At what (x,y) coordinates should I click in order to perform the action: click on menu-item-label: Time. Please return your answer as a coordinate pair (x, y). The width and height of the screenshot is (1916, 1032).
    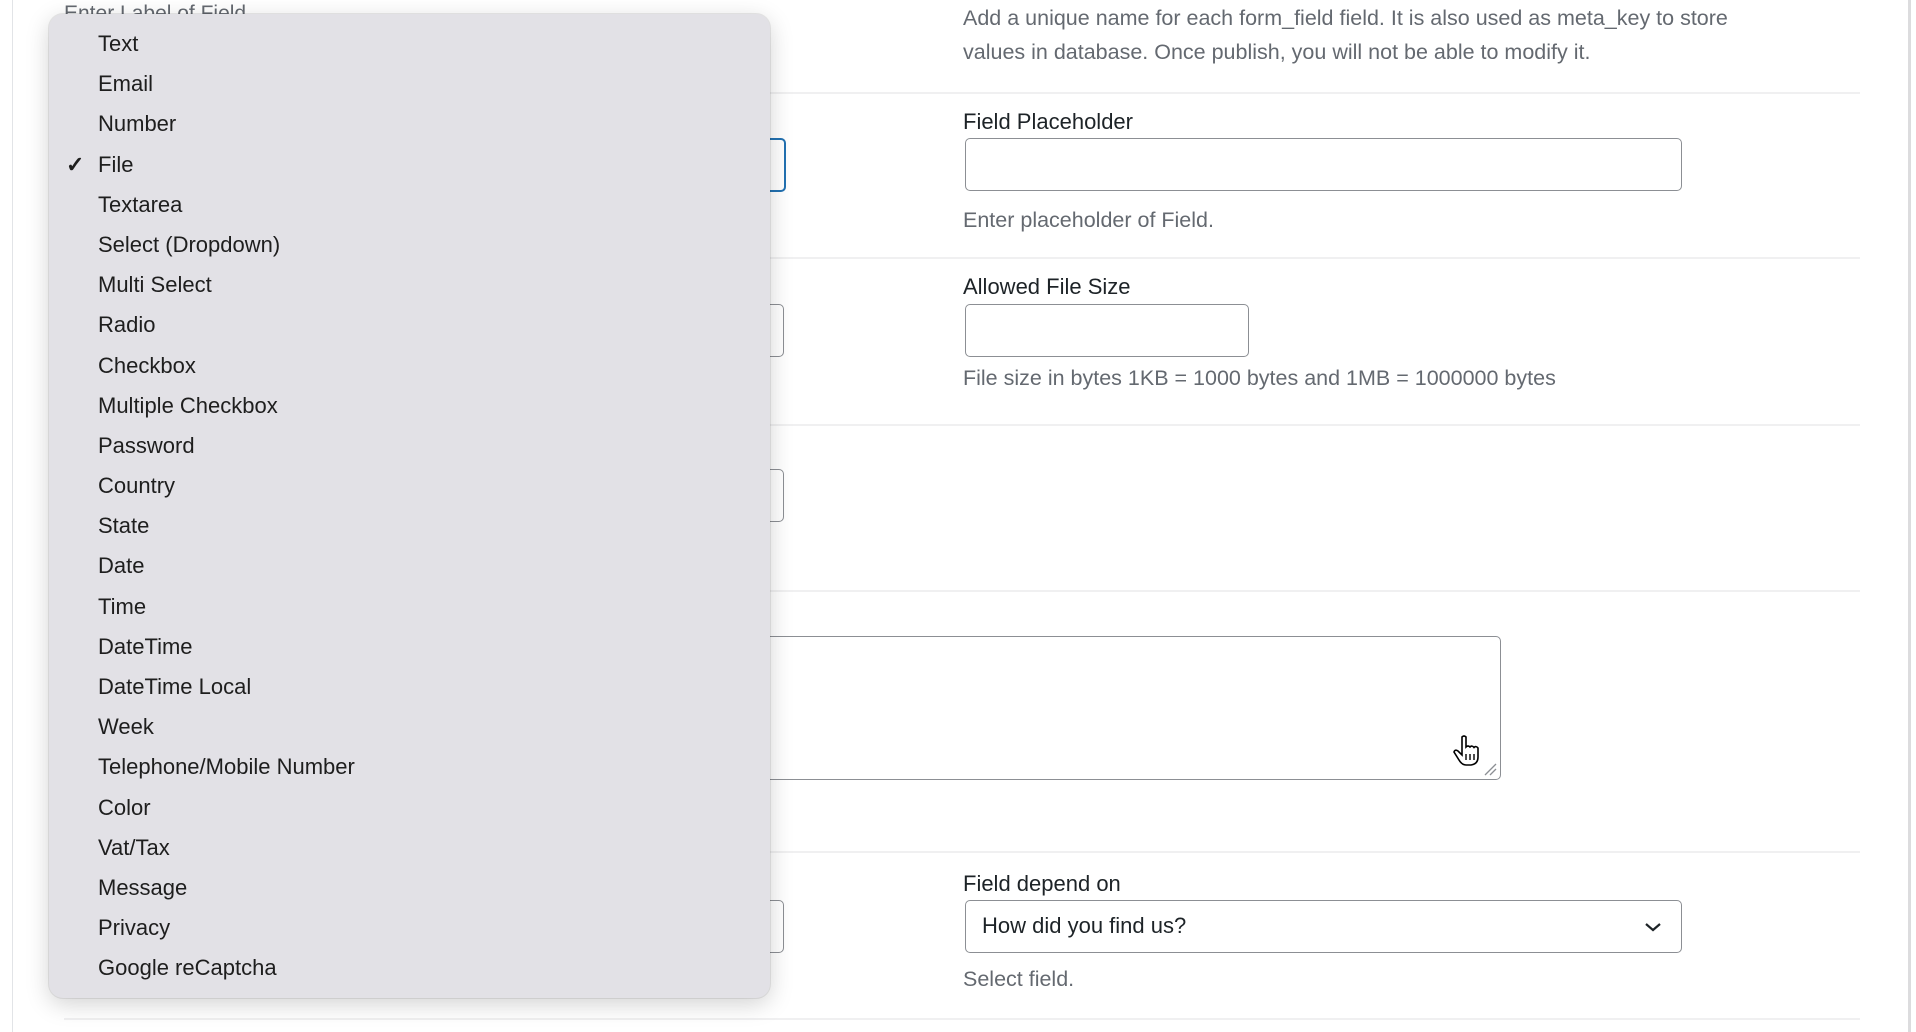
    Looking at the image, I should click on (122, 606).